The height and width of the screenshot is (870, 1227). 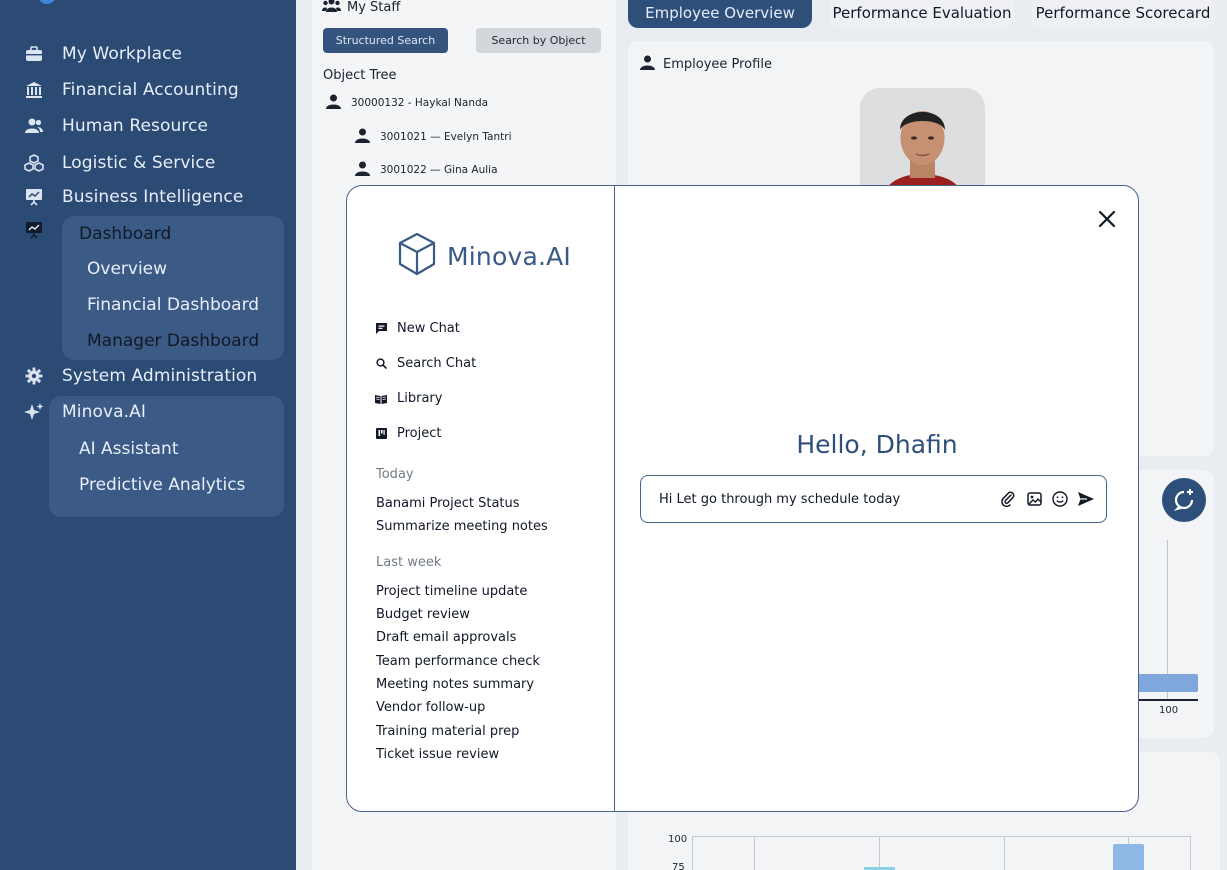 What do you see at coordinates (614, 498) in the screenshot?
I see `modal-divider` at bounding box center [614, 498].